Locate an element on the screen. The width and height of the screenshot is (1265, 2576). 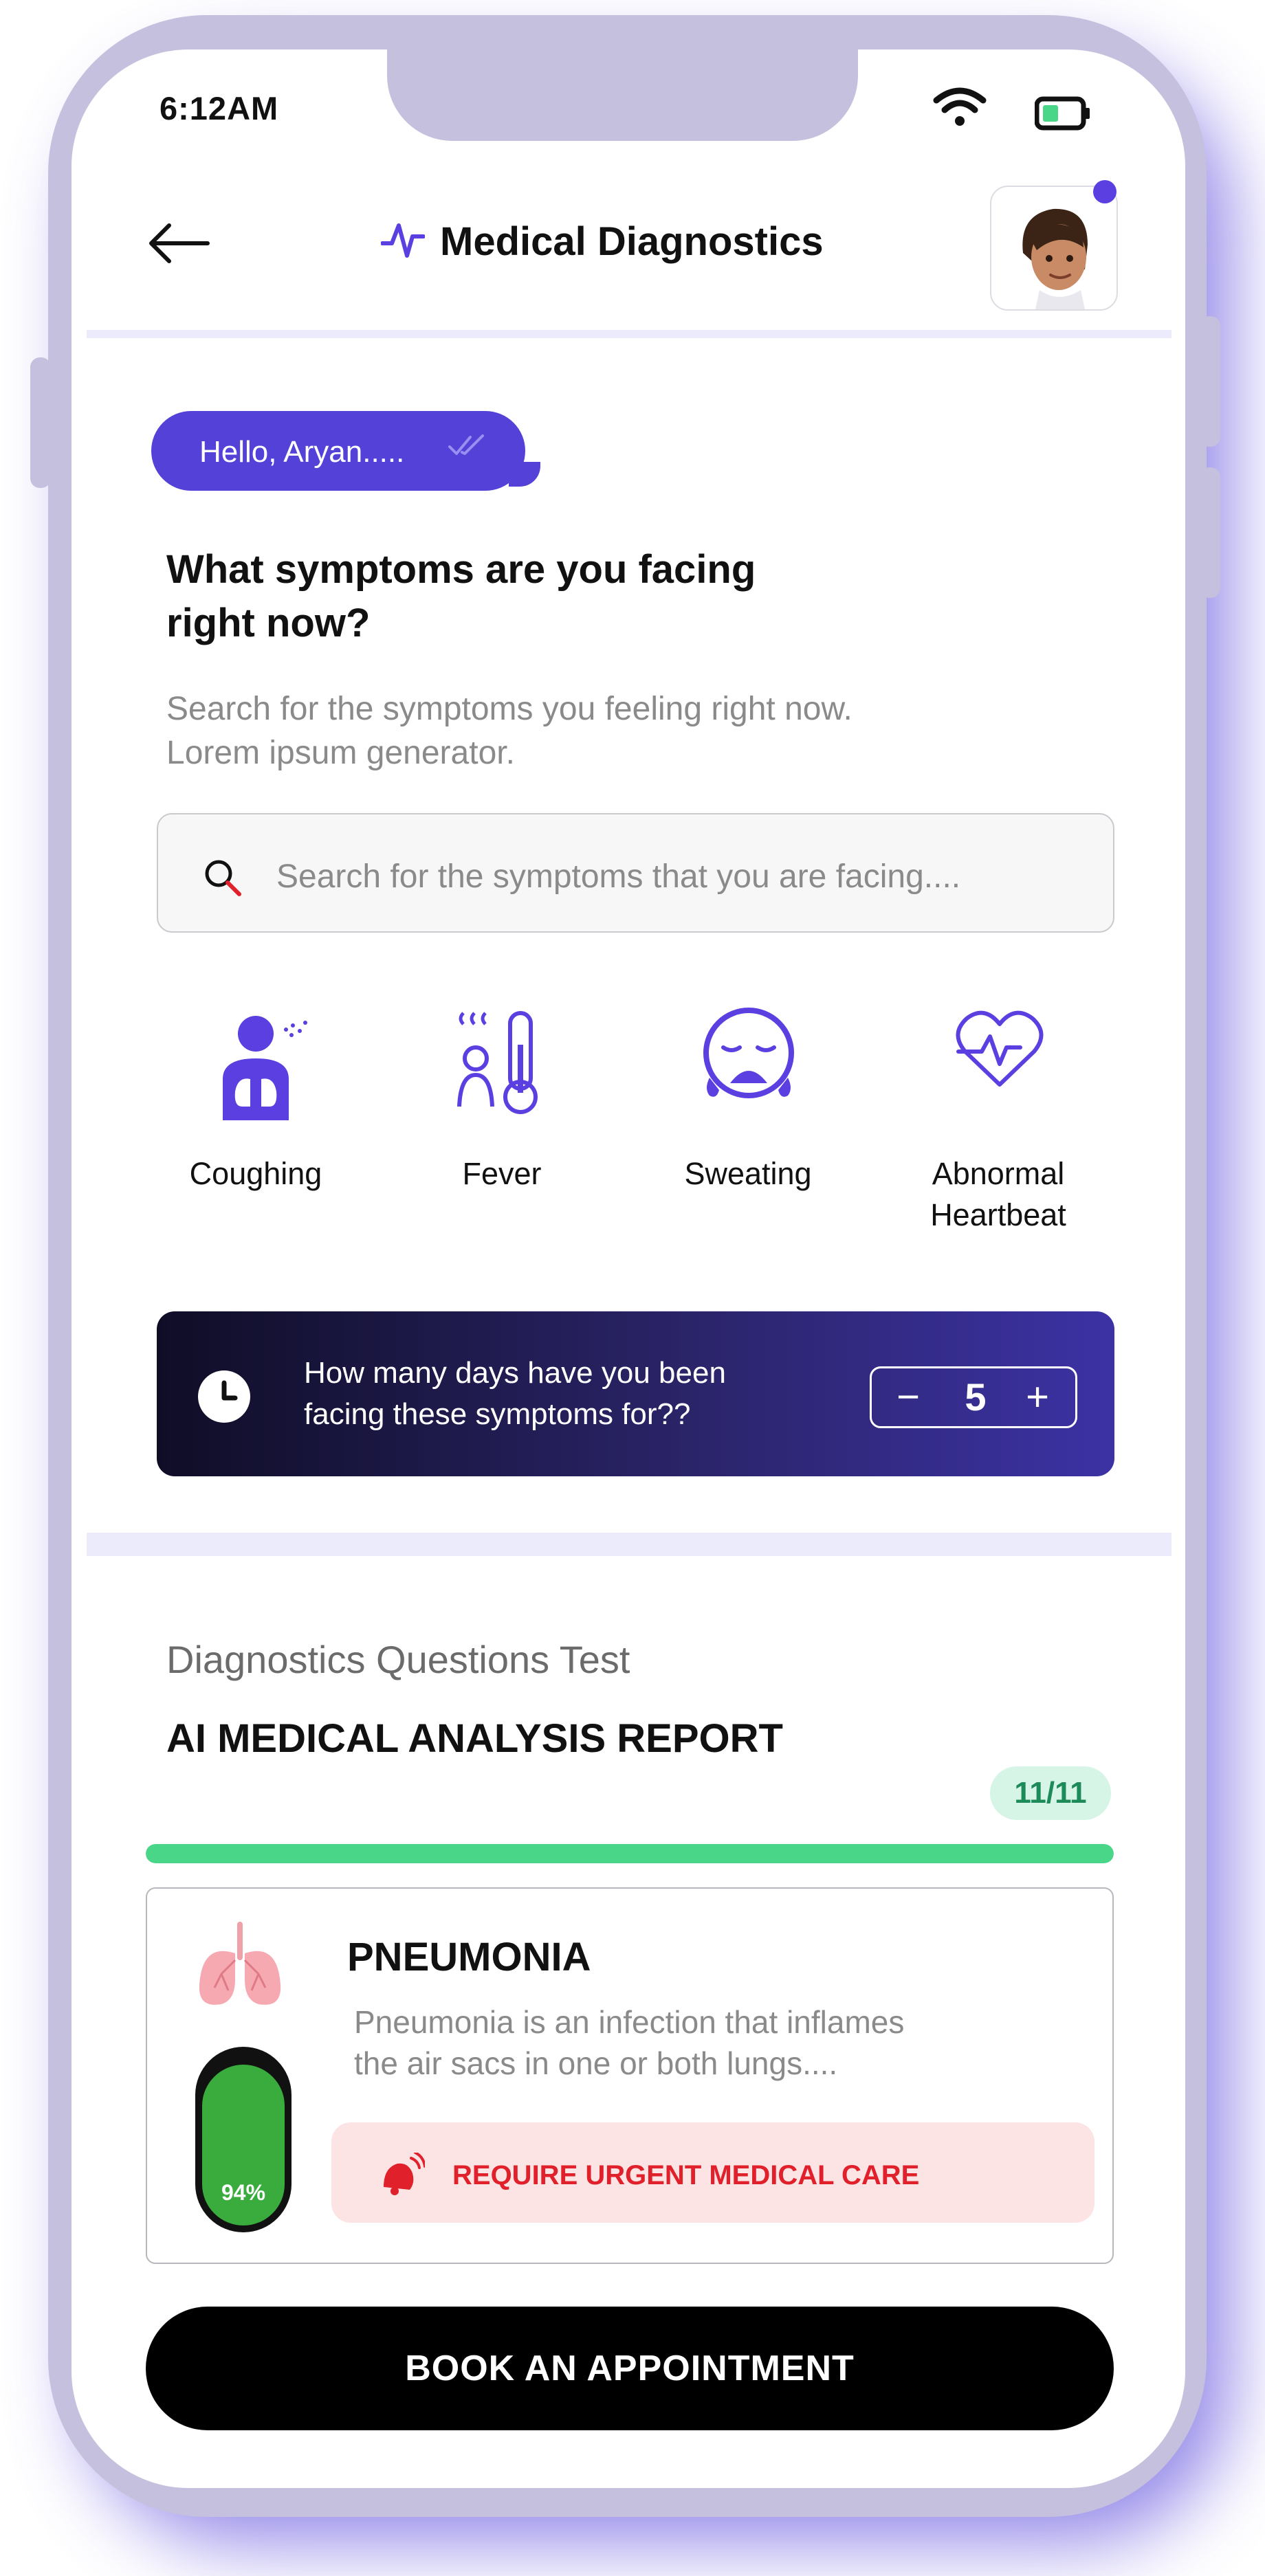
side-button-right-upper is located at coordinates (1210, 382).